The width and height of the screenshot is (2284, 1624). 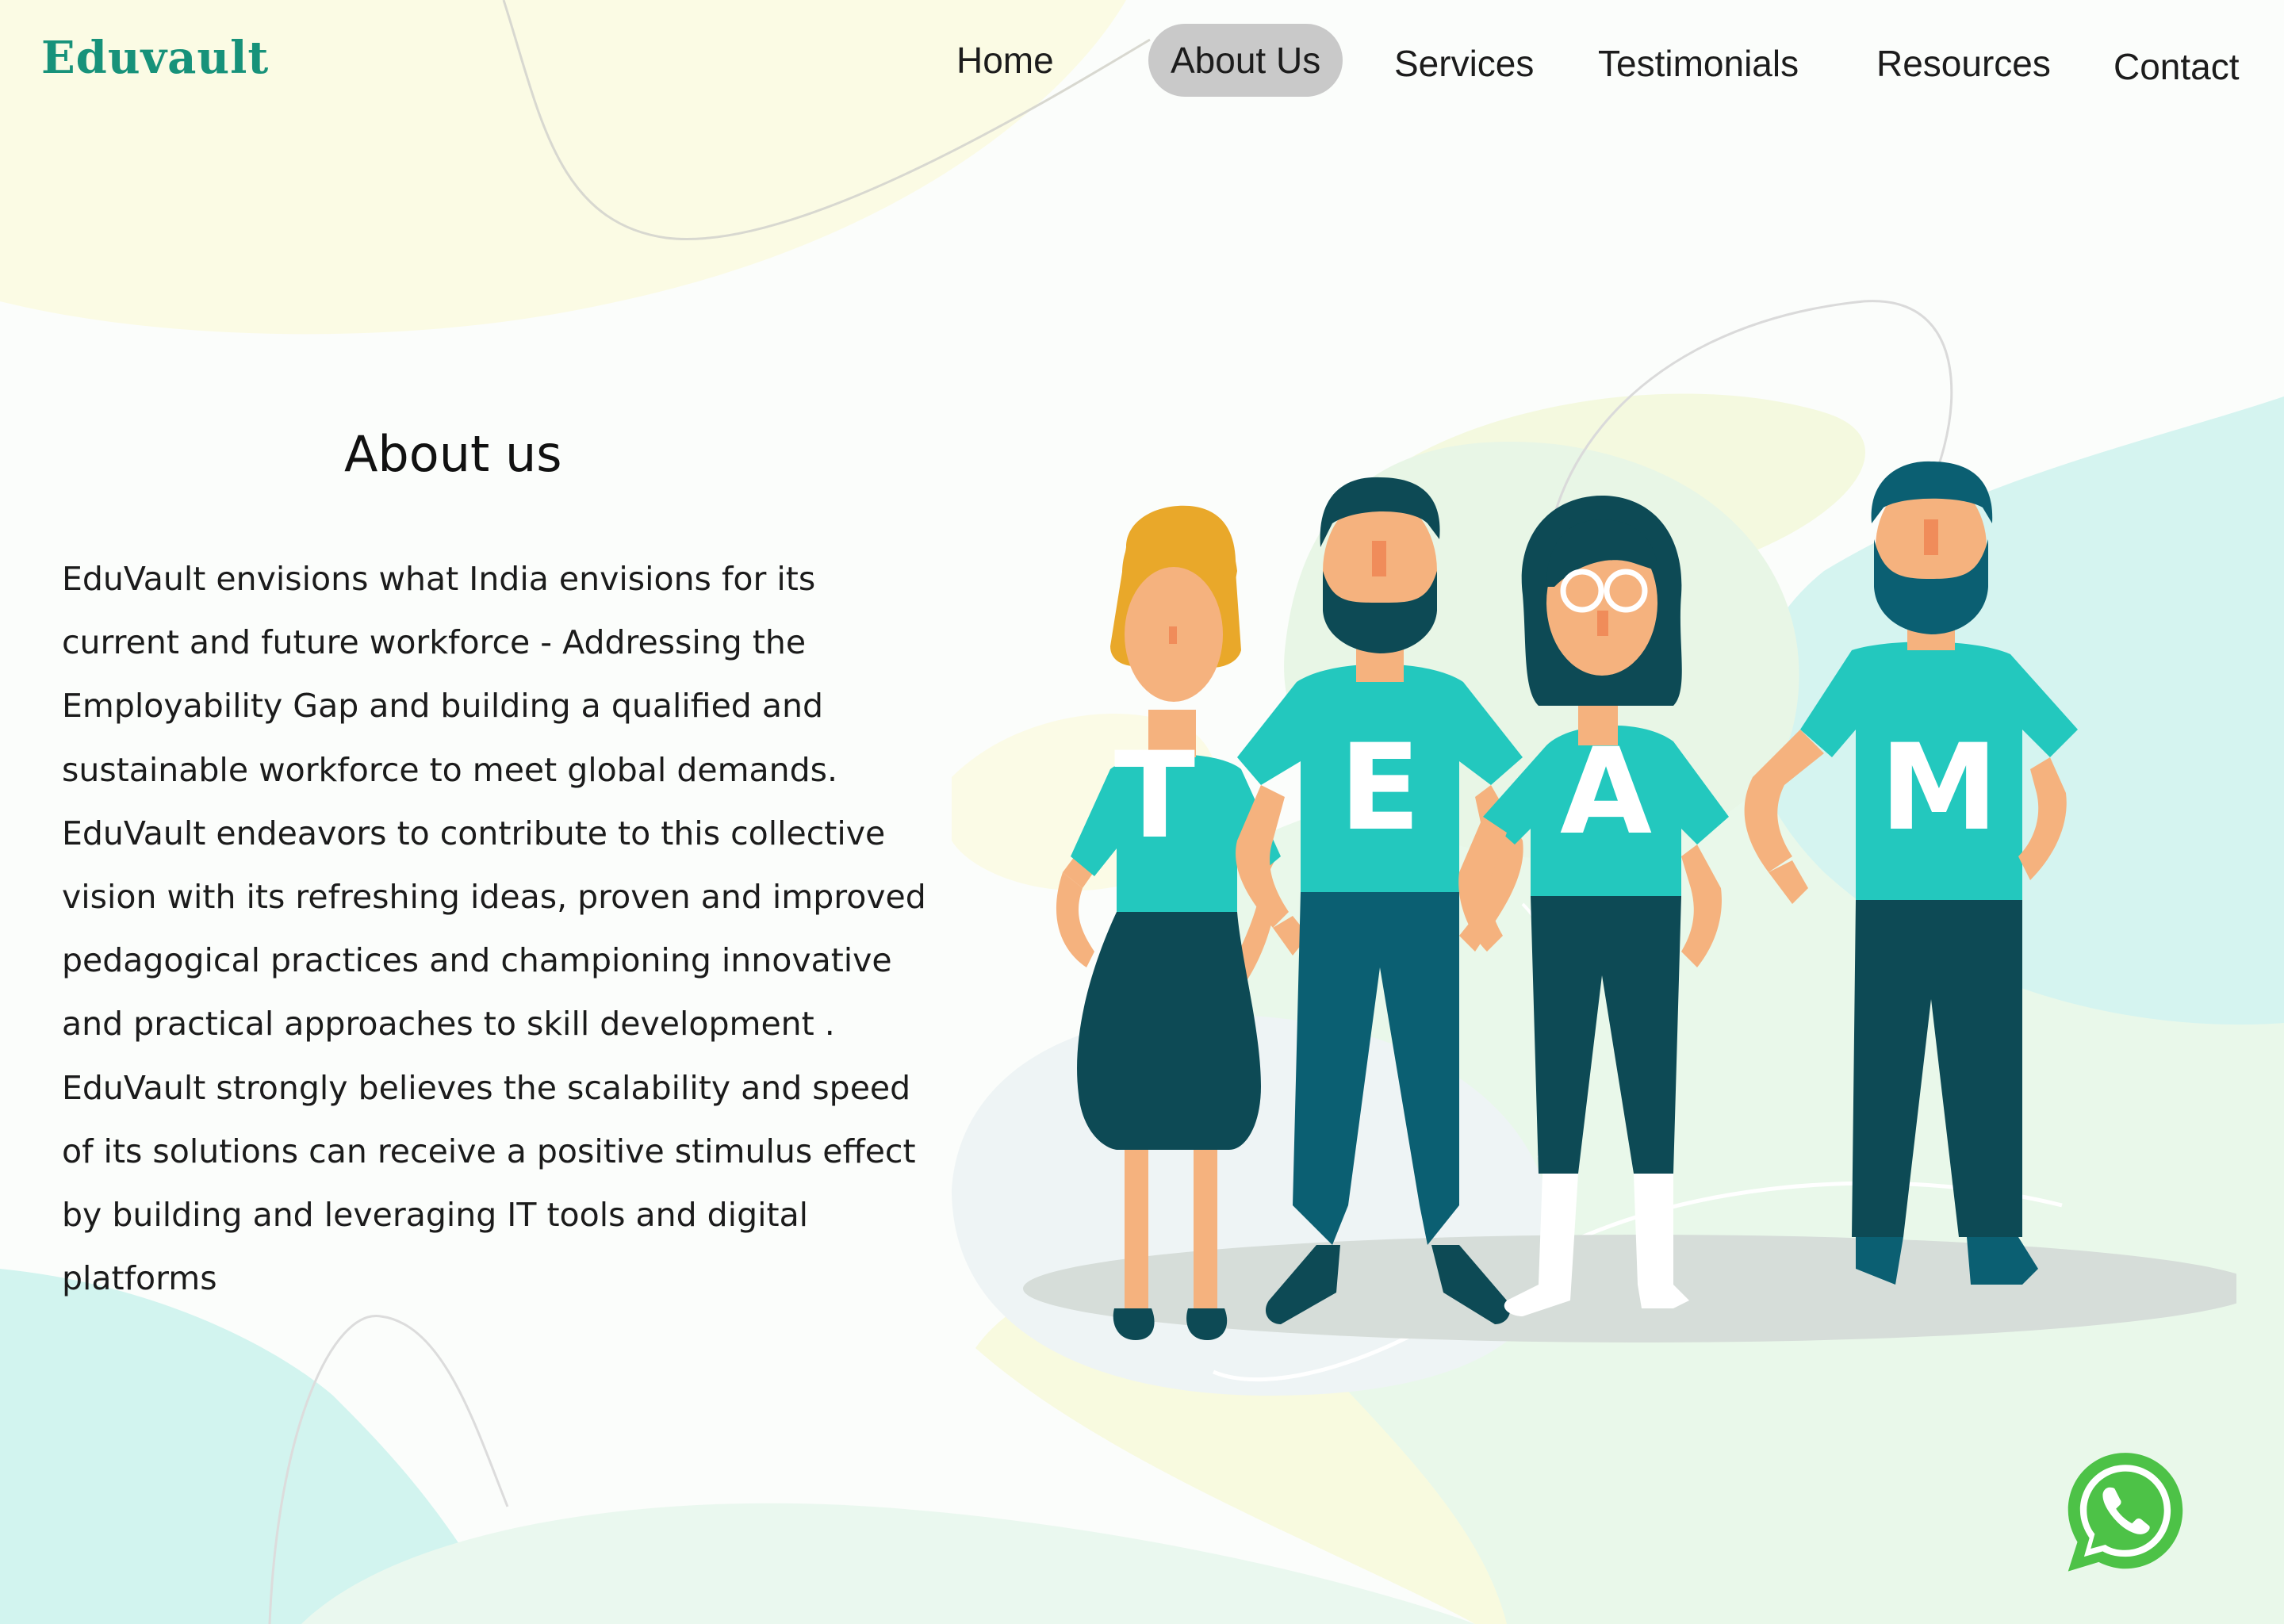 What do you see at coordinates (1963, 63) in the screenshot?
I see `nav-resources: Resources` at bounding box center [1963, 63].